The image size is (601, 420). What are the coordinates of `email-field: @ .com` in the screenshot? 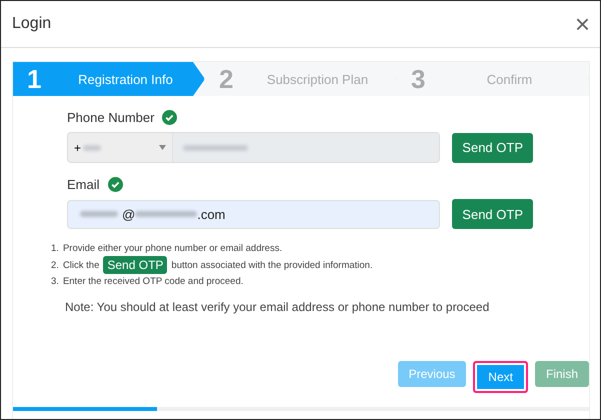 It's located at (253, 214).